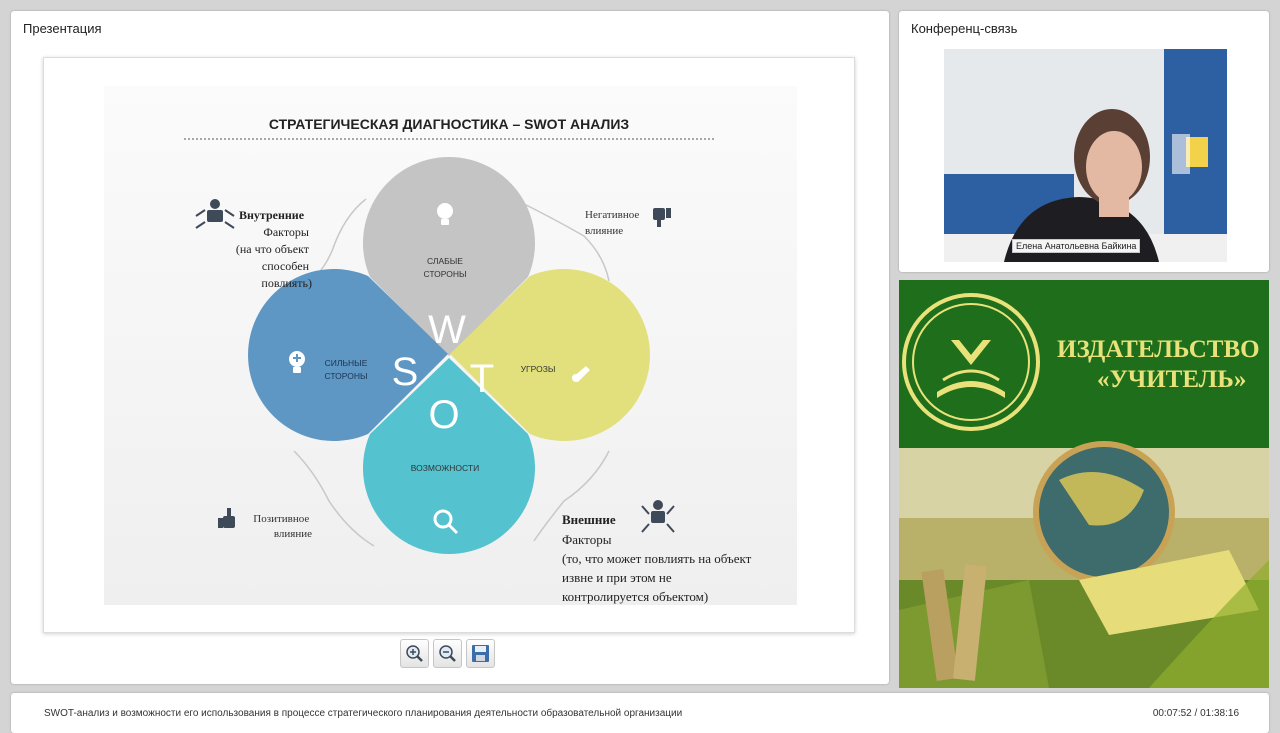 The width and height of the screenshot is (1280, 733). Describe the element at coordinates (1172, 379) in the screenshot. I see `publisher-name-line2: «УЧИТЕЛЬ»` at that location.